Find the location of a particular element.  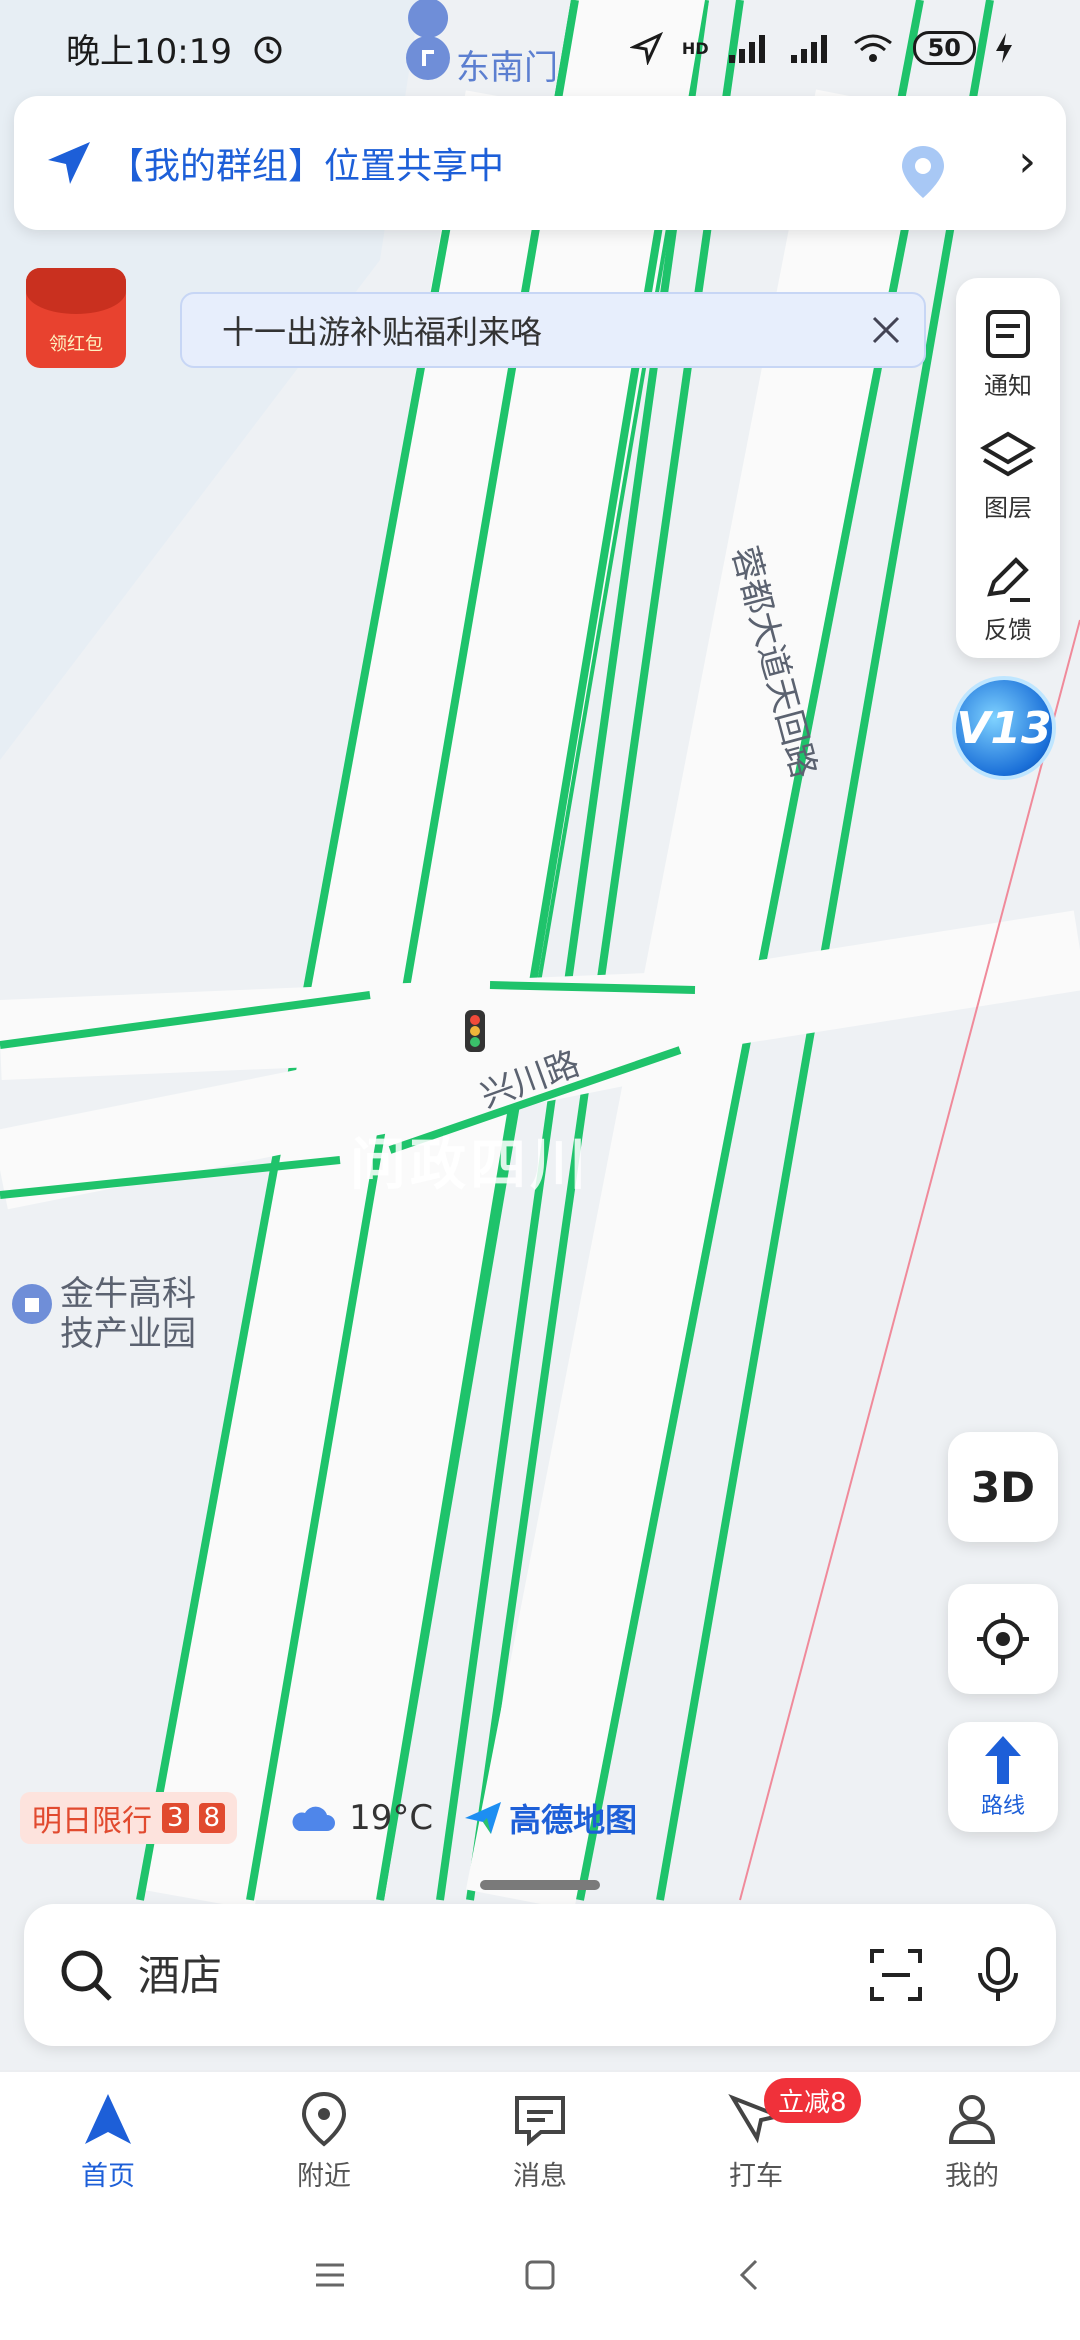

nav-home: 首页 is located at coordinates (108, 2141).